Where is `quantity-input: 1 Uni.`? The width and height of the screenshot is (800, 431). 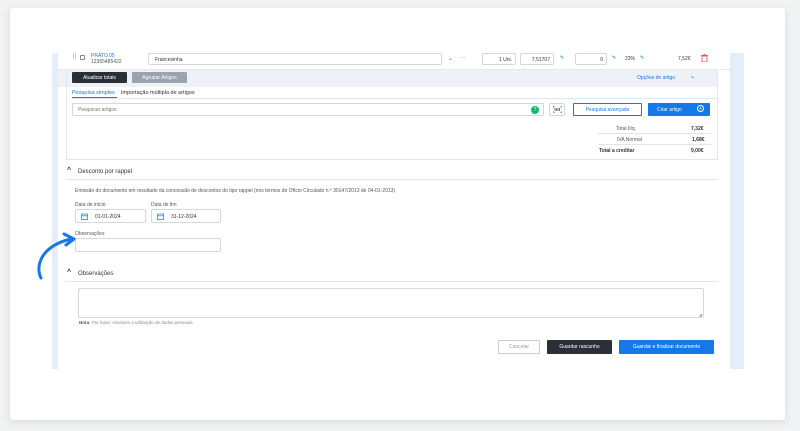
quantity-input: 1 Uni. is located at coordinates (499, 59).